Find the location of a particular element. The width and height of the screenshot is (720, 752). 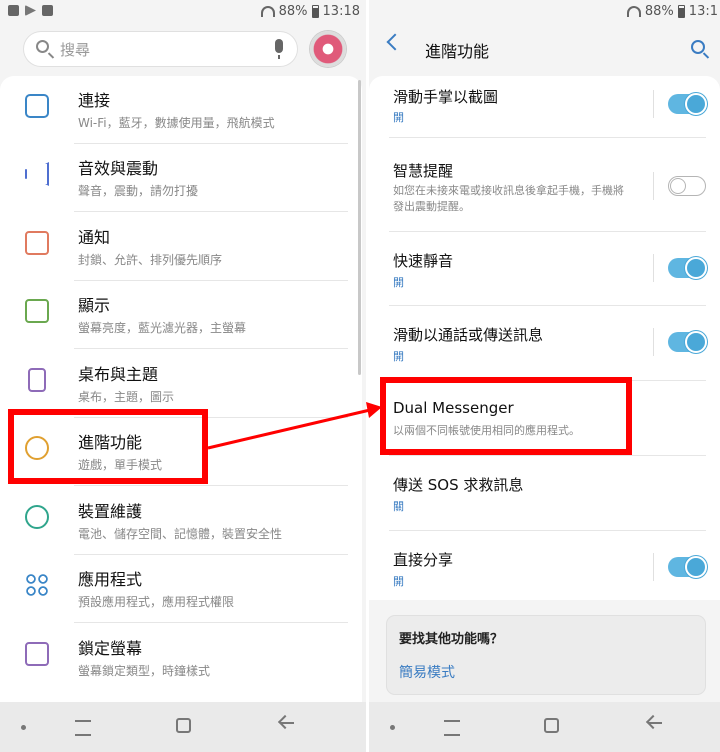

settings-item-lock-screen: 鎖定螢幕 螢幕鎖定類型，時鐘樣式 is located at coordinates (181, 658).